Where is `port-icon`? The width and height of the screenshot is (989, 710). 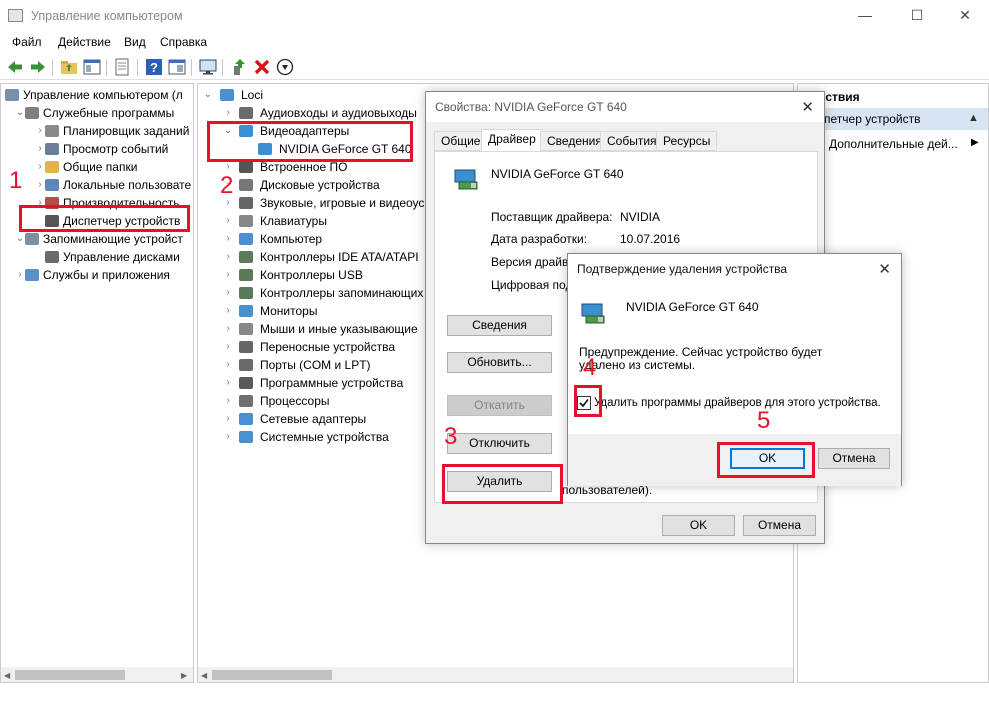 port-icon is located at coordinates (246, 365).